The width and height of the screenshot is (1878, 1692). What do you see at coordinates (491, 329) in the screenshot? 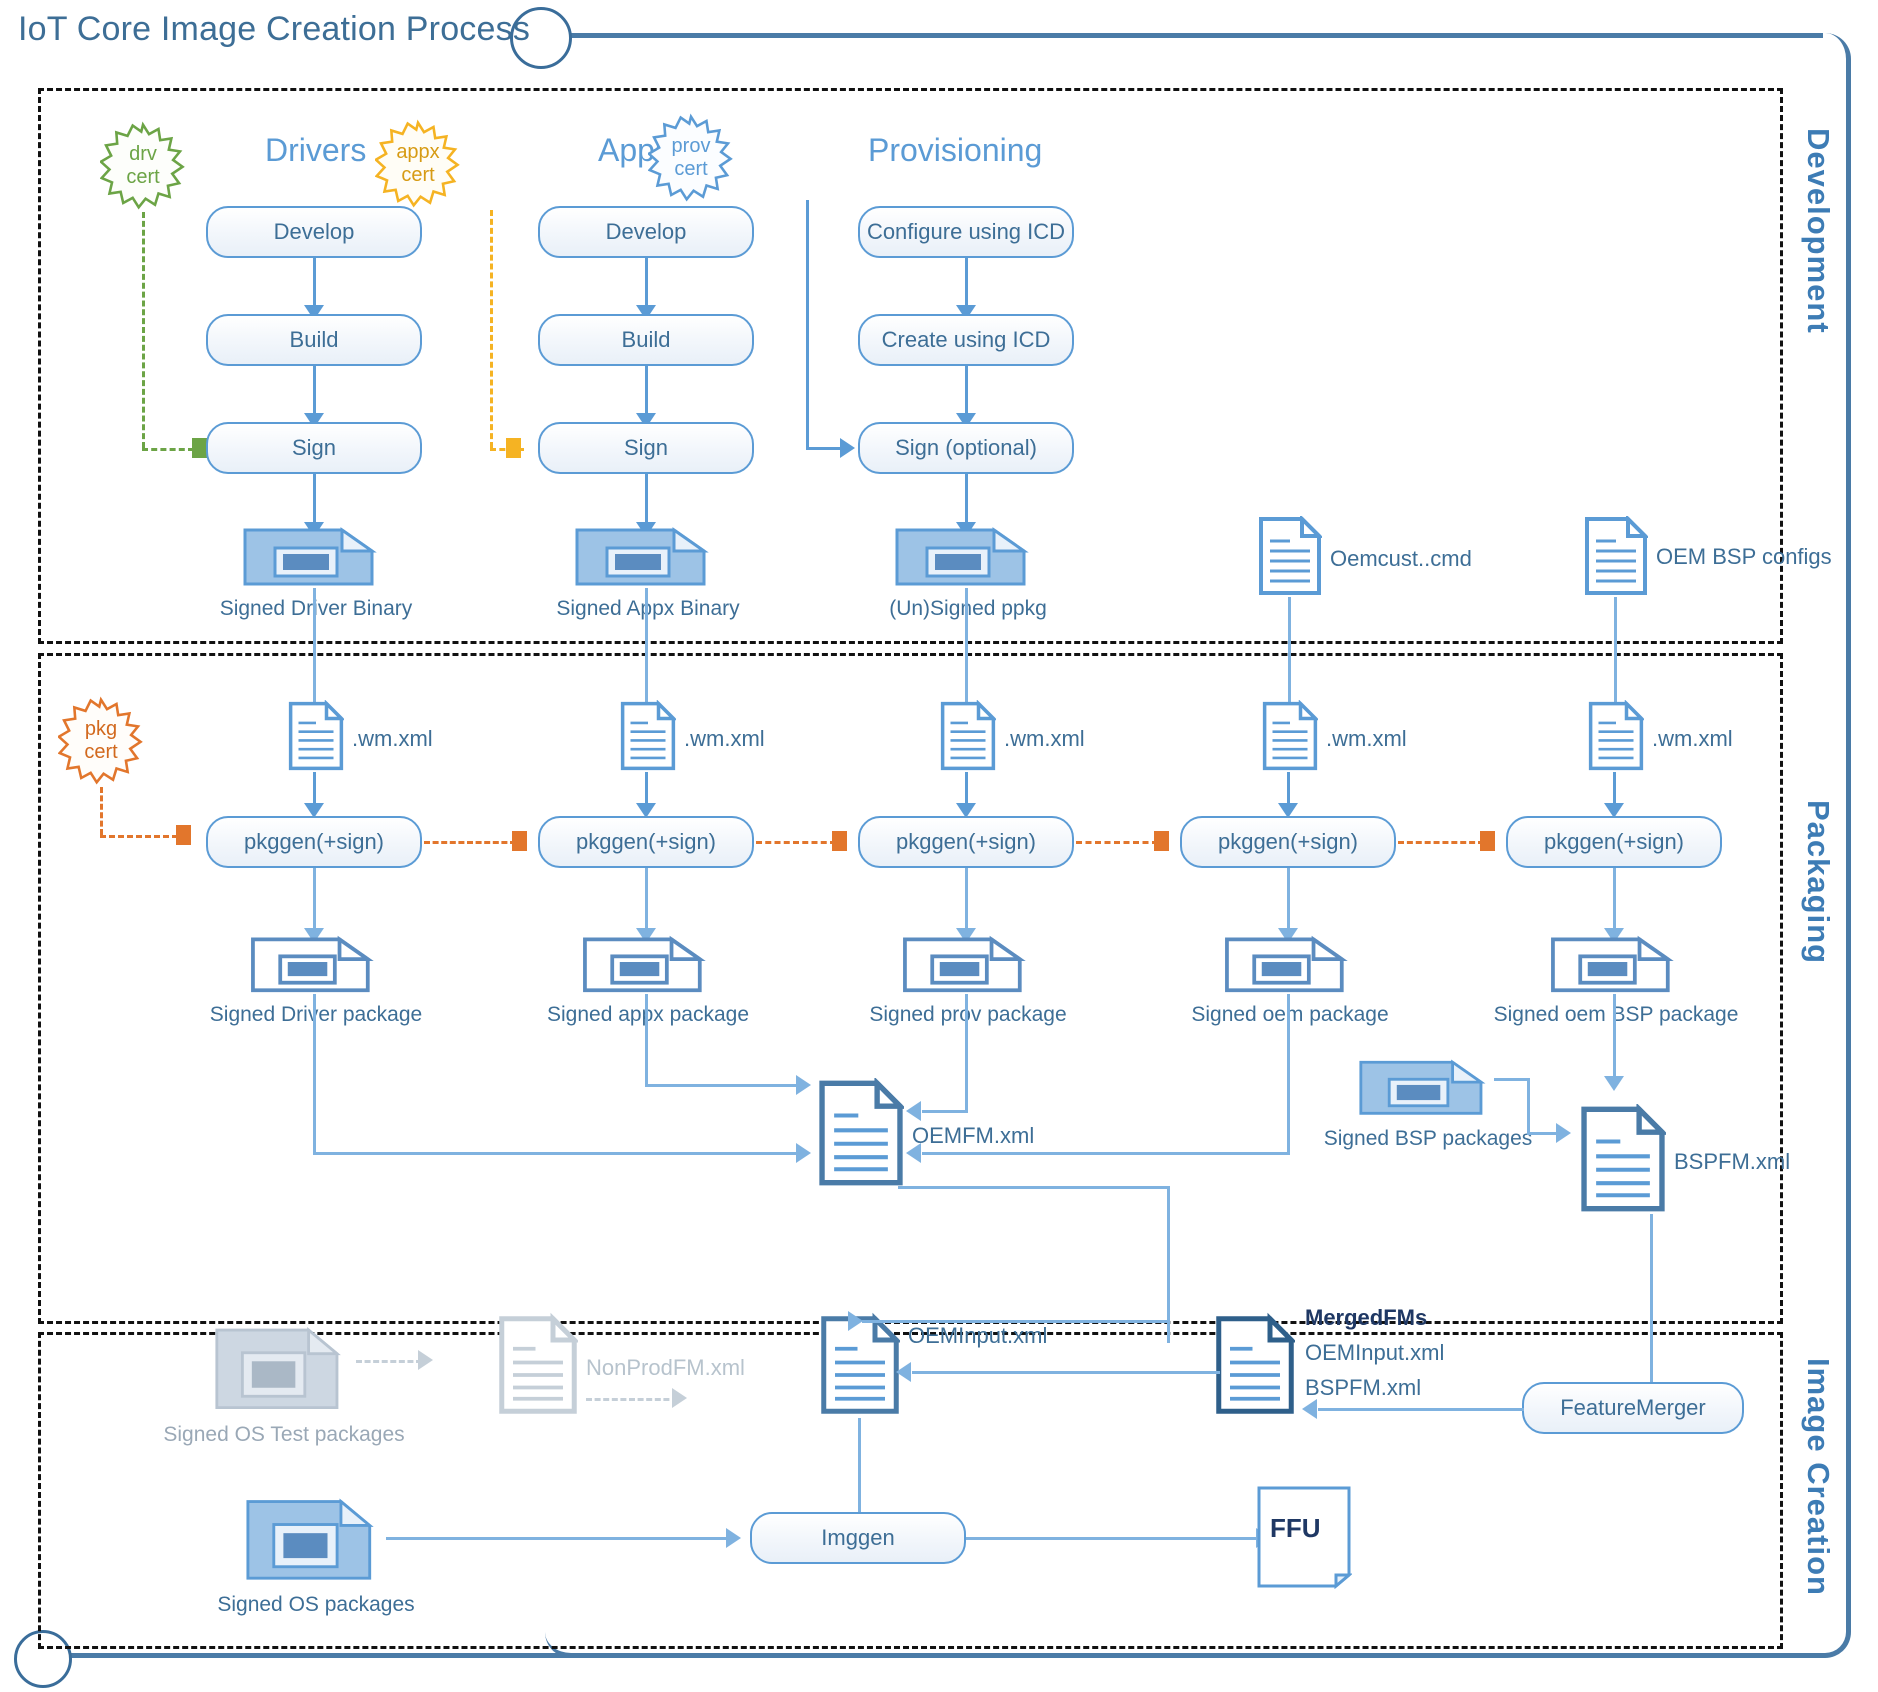
I see `connector-appx-cert-vertical` at bounding box center [491, 329].